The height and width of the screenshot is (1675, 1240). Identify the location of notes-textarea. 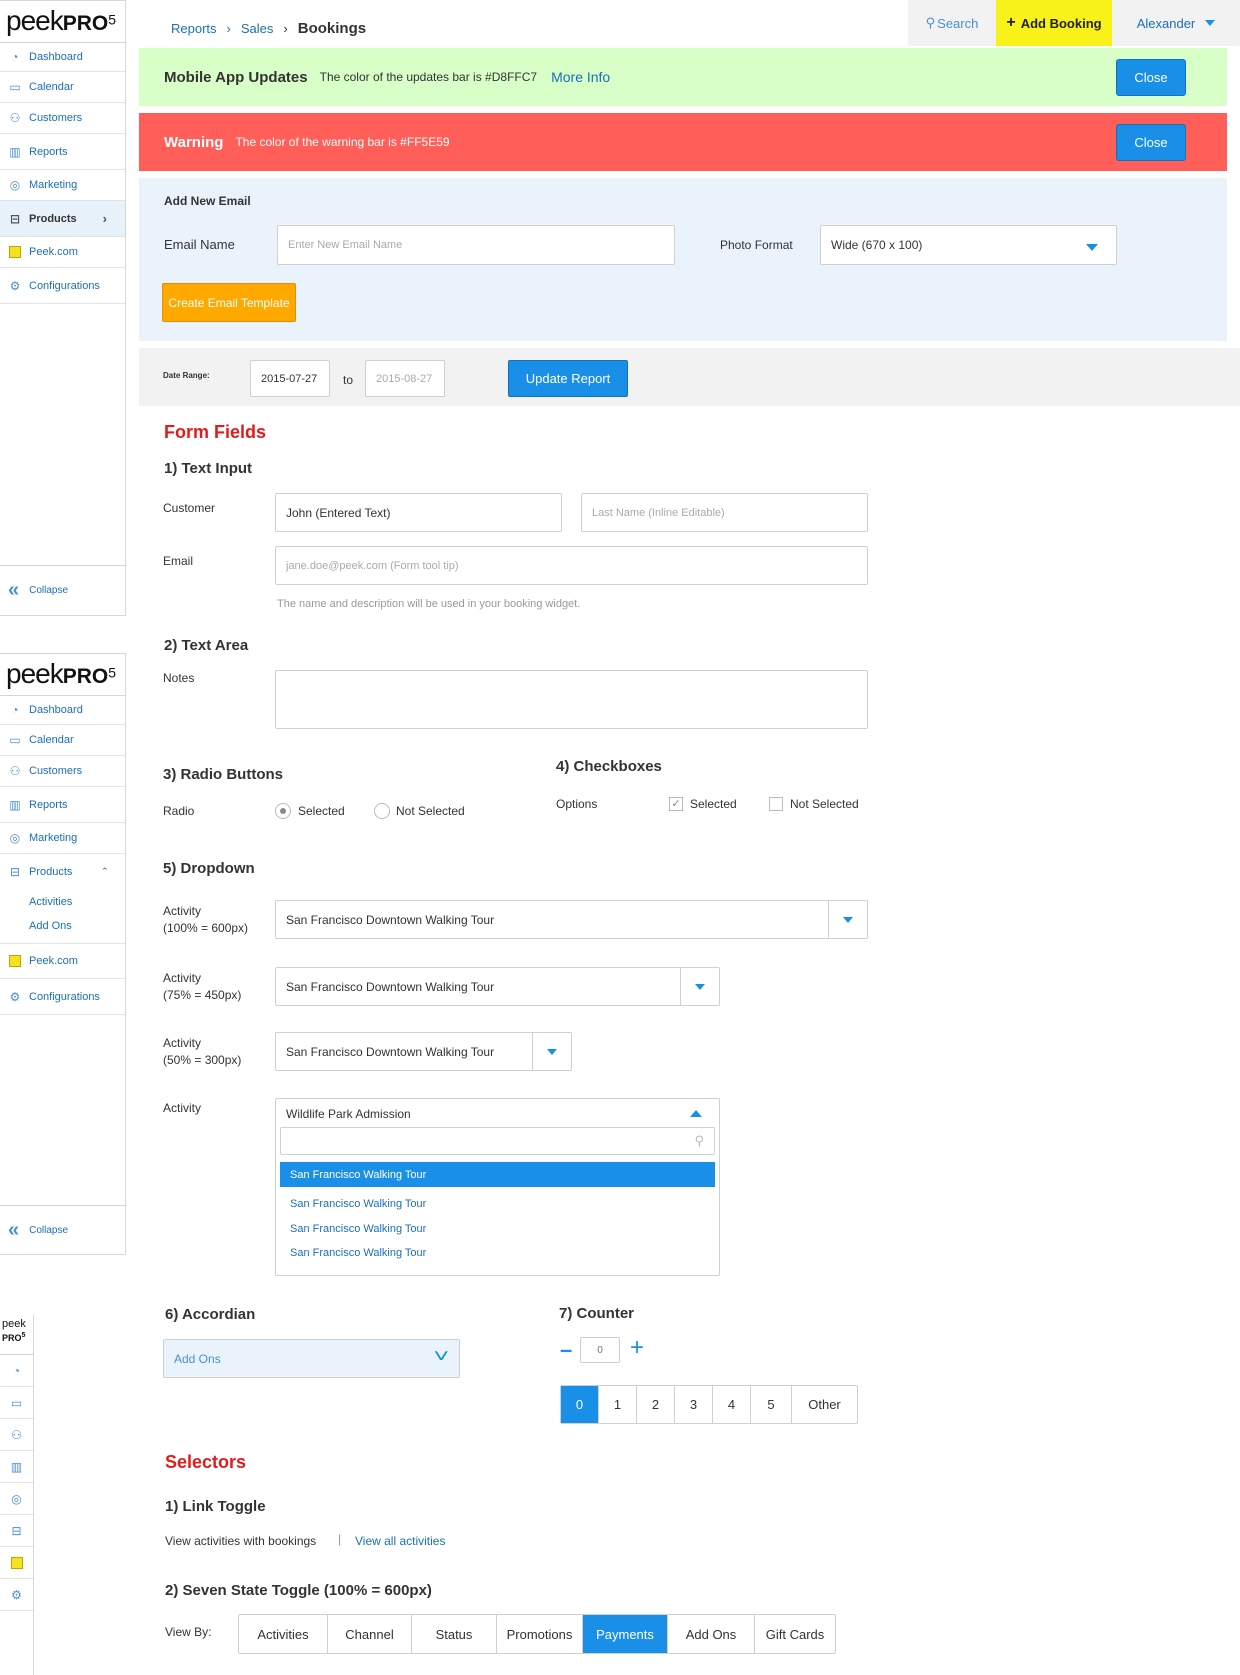
(571, 699).